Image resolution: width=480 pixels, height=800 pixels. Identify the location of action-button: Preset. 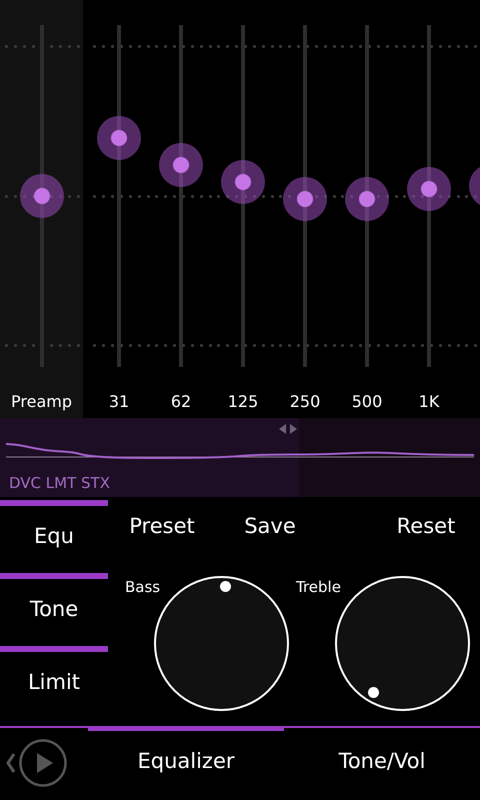
(162, 533).